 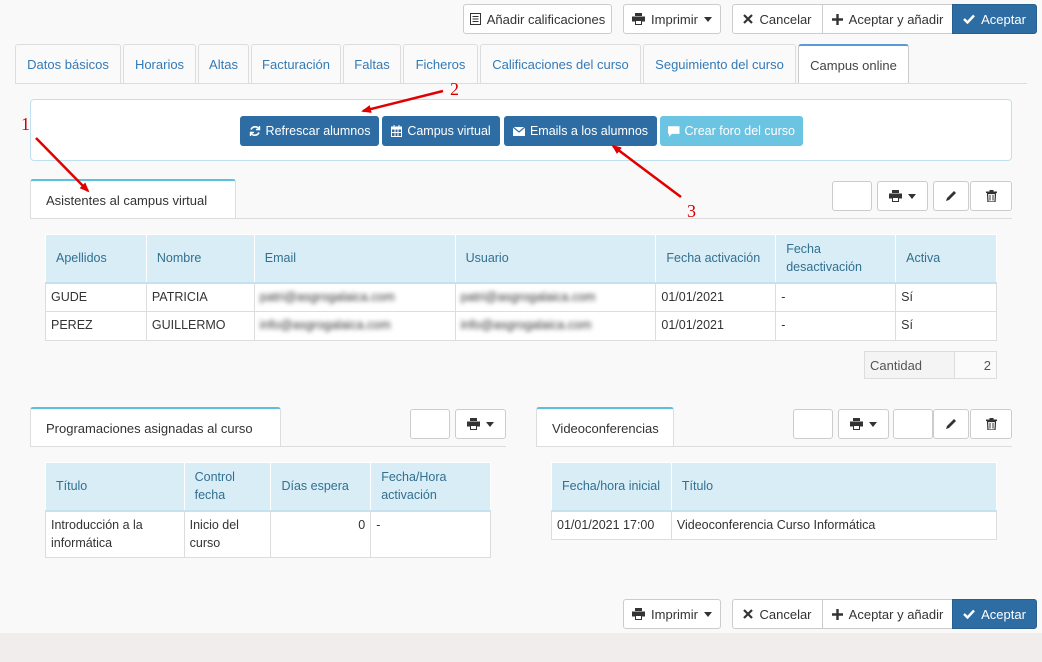 I want to click on column-header: Fecha/Hora activación, so click(x=430, y=487).